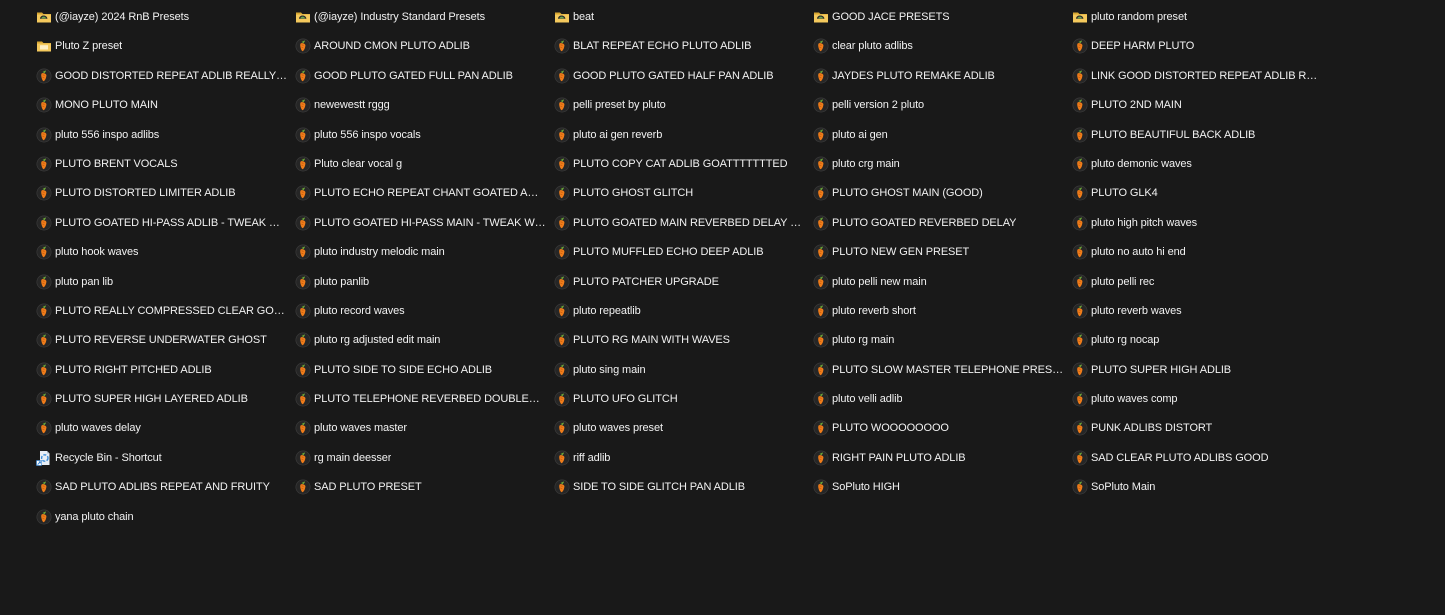 The width and height of the screenshot is (1445, 615). What do you see at coordinates (682, 458) in the screenshot?
I see `file-item: riff adlib` at bounding box center [682, 458].